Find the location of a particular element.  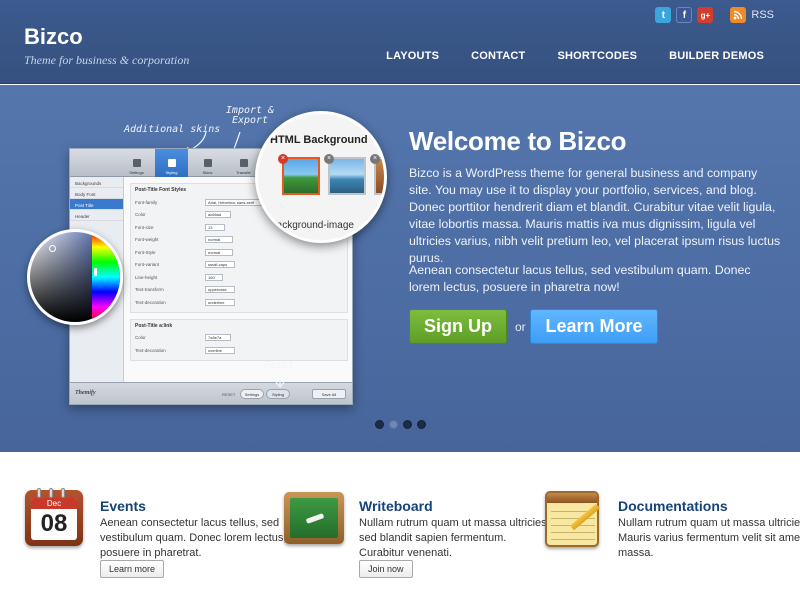

feature-title: Events is located at coordinates (123, 506).